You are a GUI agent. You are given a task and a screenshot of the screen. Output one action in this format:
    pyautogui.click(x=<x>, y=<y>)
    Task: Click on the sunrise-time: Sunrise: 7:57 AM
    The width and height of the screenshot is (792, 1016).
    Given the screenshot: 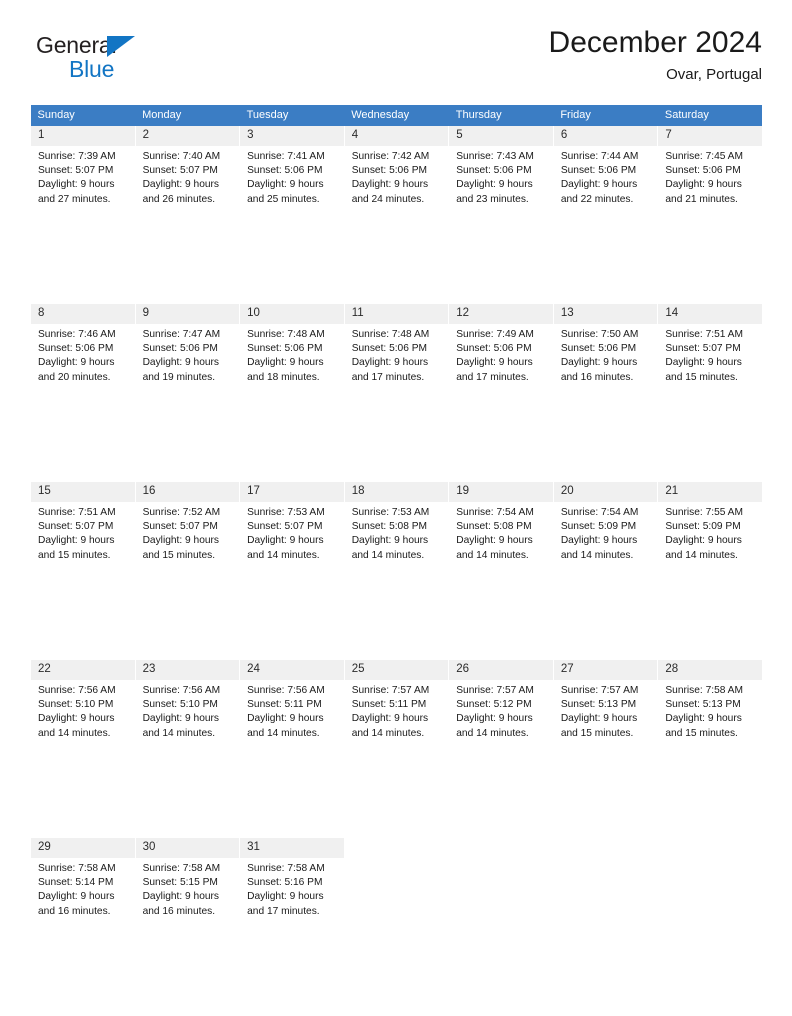 What is the action you would take?
    pyautogui.click(x=390, y=690)
    